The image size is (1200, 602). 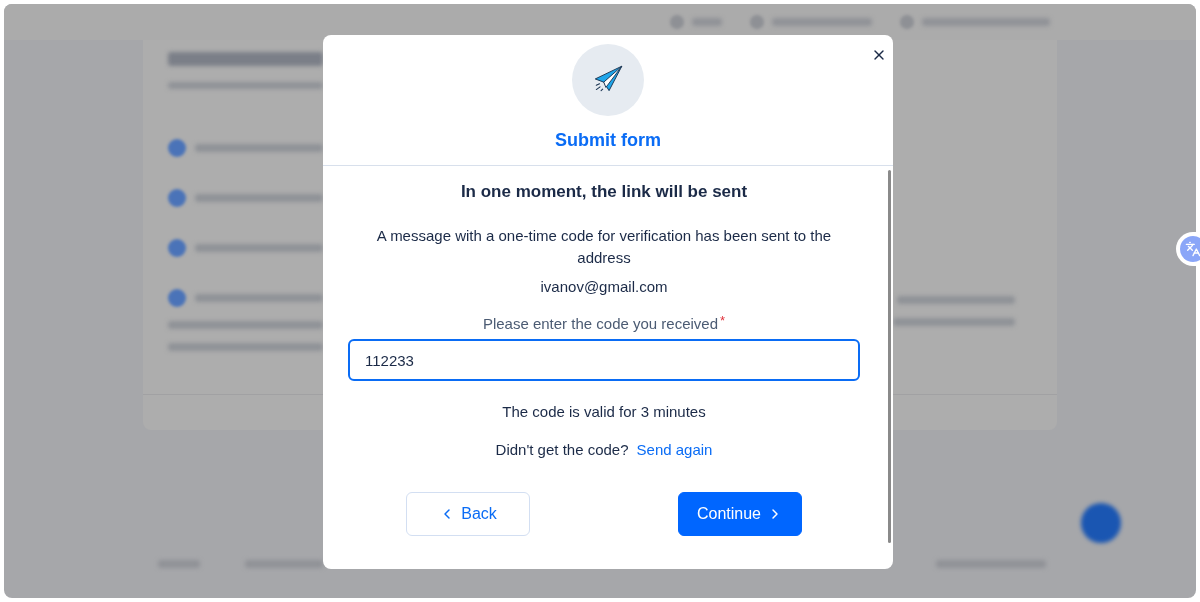 I want to click on dialog-heading: In one moment, the link will be sent, so click(x=604, y=192).